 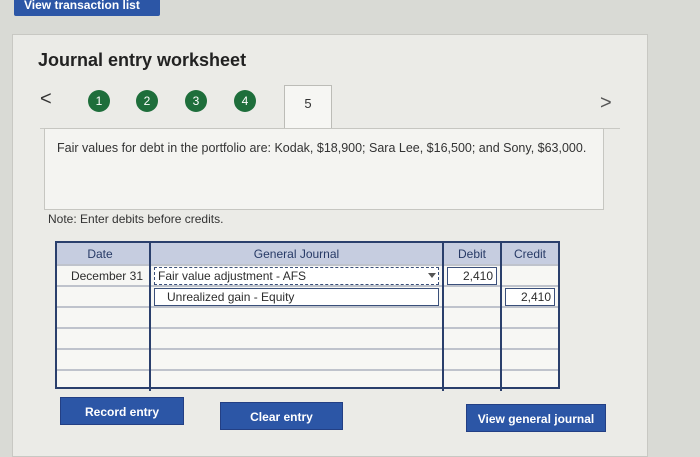 I want to click on step-2-button: 2, so click(x=147, y=101).